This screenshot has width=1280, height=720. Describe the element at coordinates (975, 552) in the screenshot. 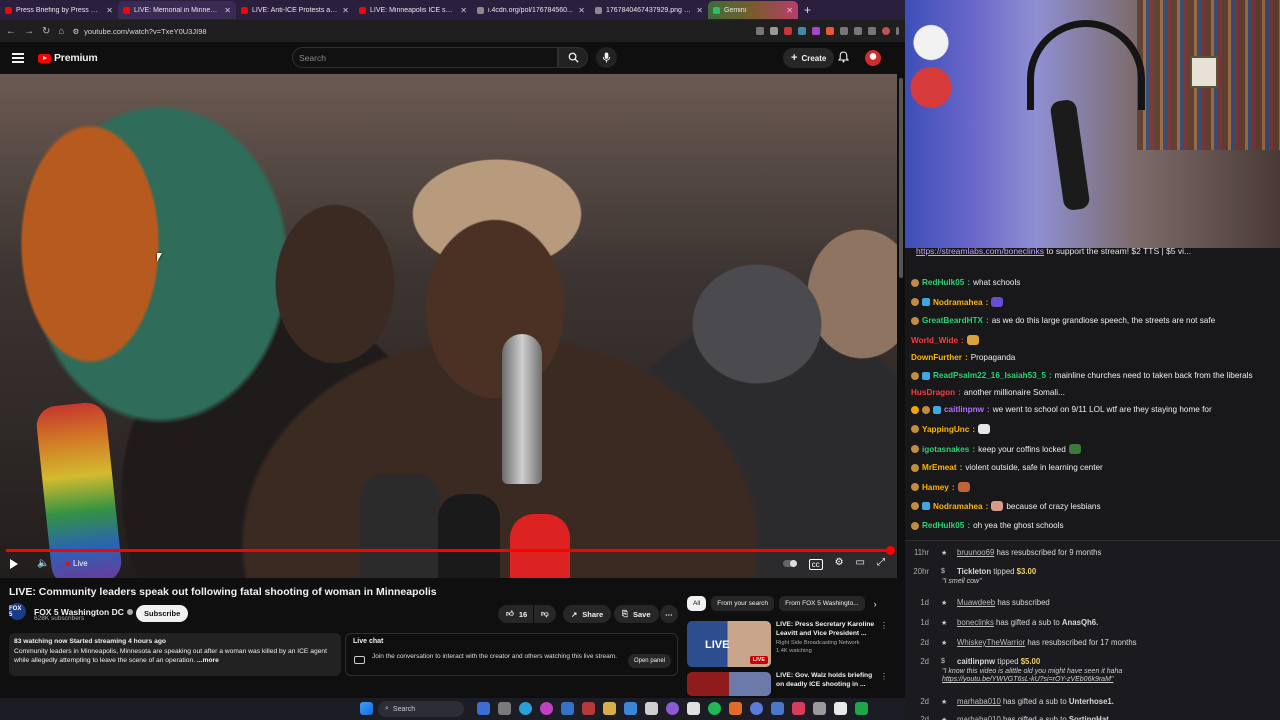

I see `event-username: bruunoo69` at that location.